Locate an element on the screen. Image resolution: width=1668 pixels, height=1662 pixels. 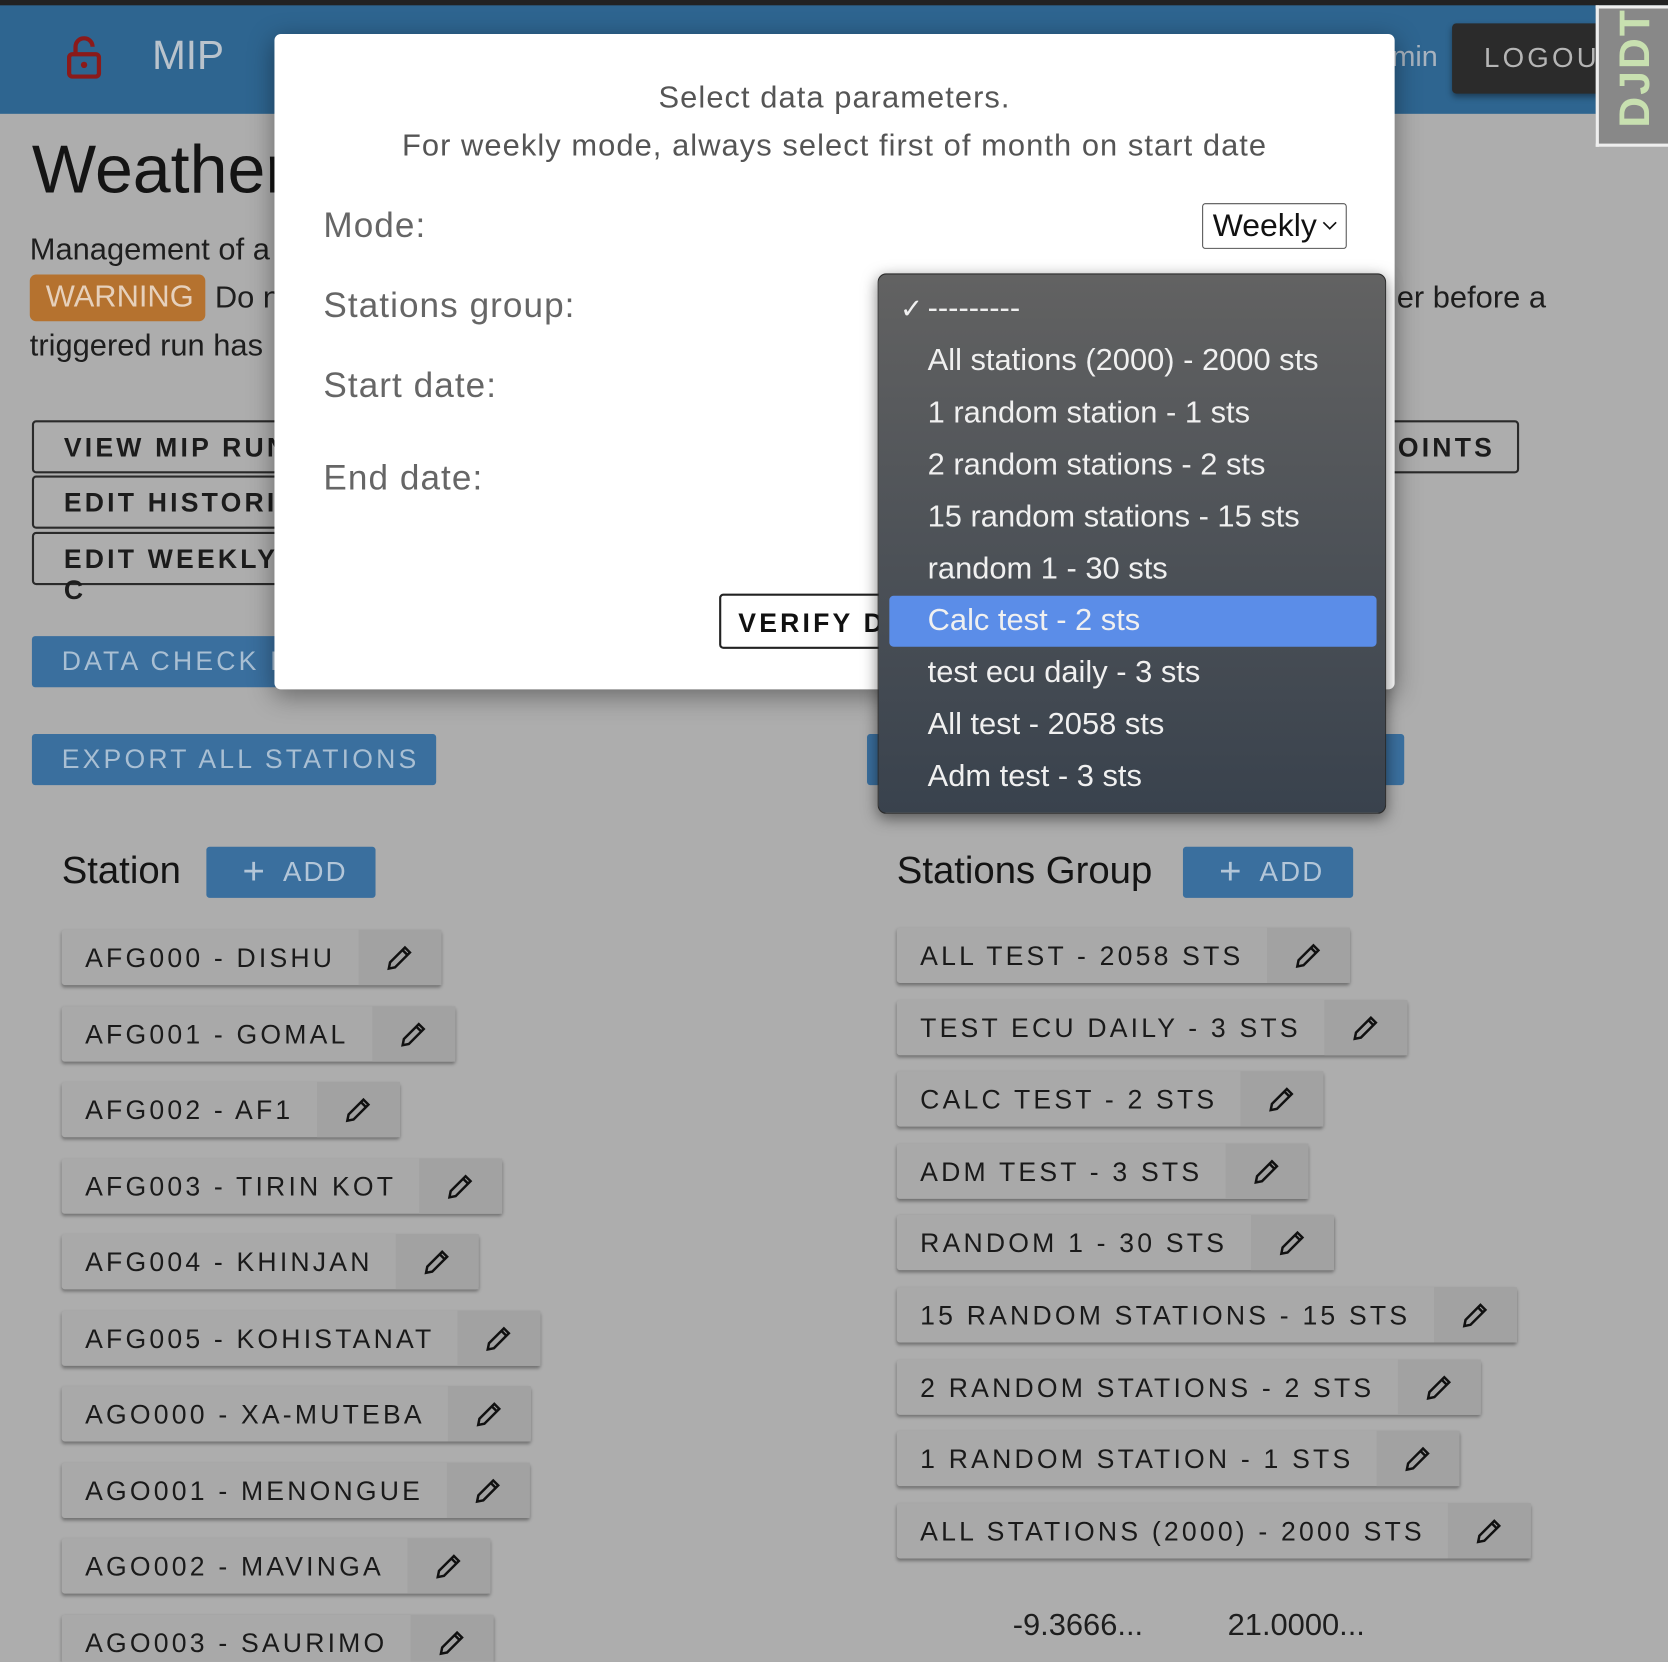
group-chip-label: ALL STATIONS (2000) - 2000 STS is located at coordinates (1172, 1530).